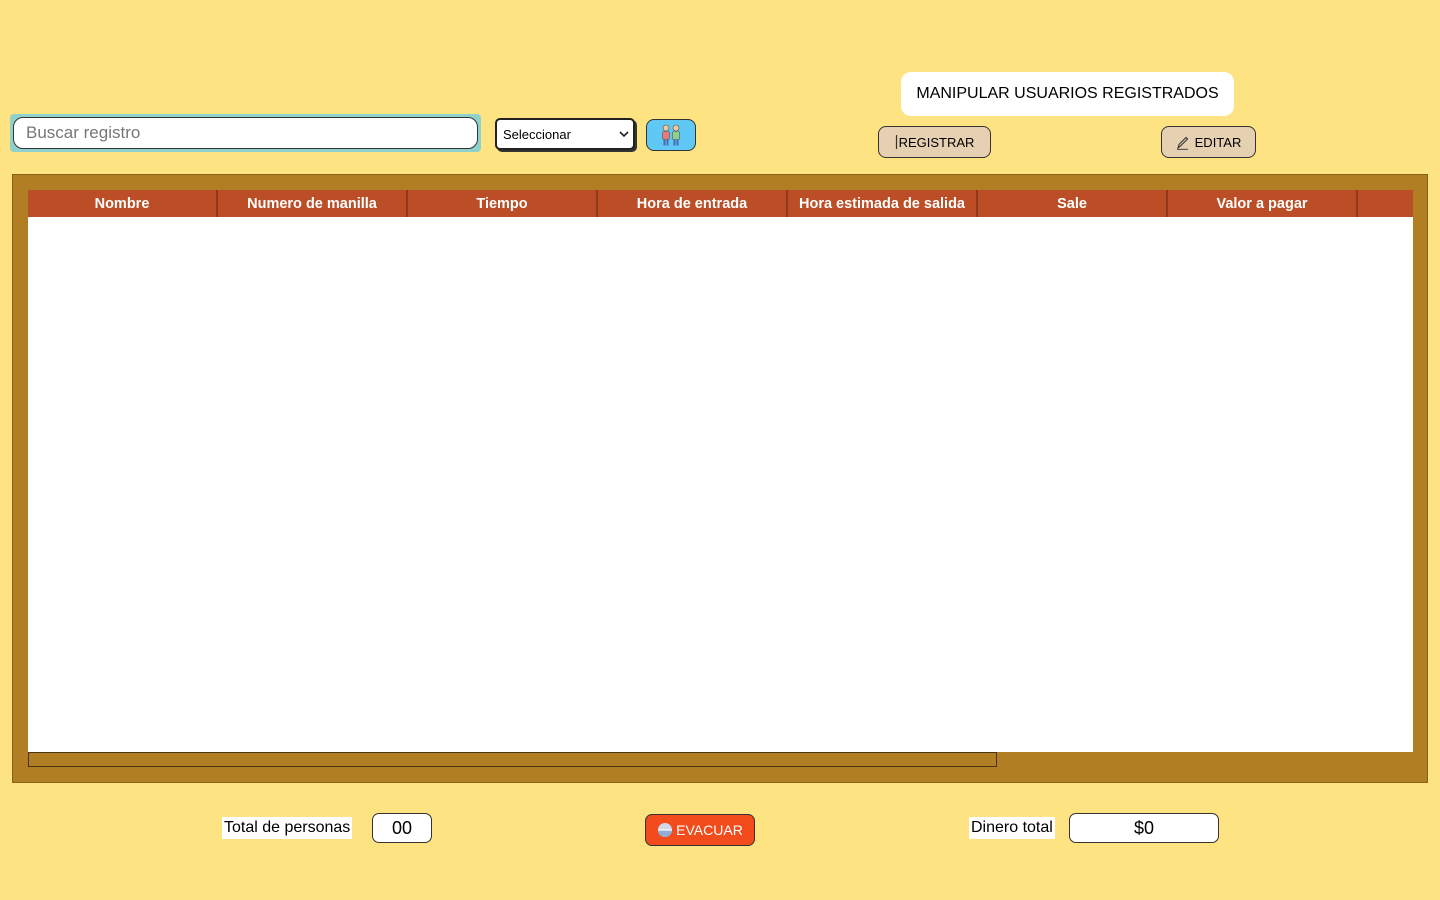 The height and width of the screenshot is (900, 1440). I want to click on cursor-icon, so click(896, 142).